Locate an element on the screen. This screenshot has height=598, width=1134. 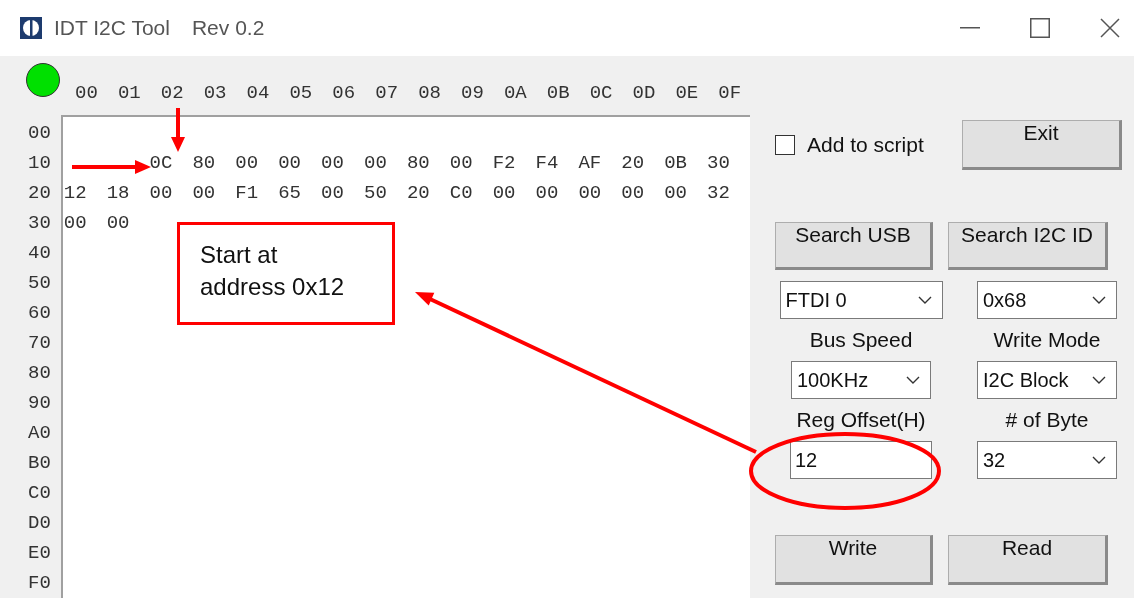
callout-text: Start at address 0x12 is located at coordinates (286, 273).